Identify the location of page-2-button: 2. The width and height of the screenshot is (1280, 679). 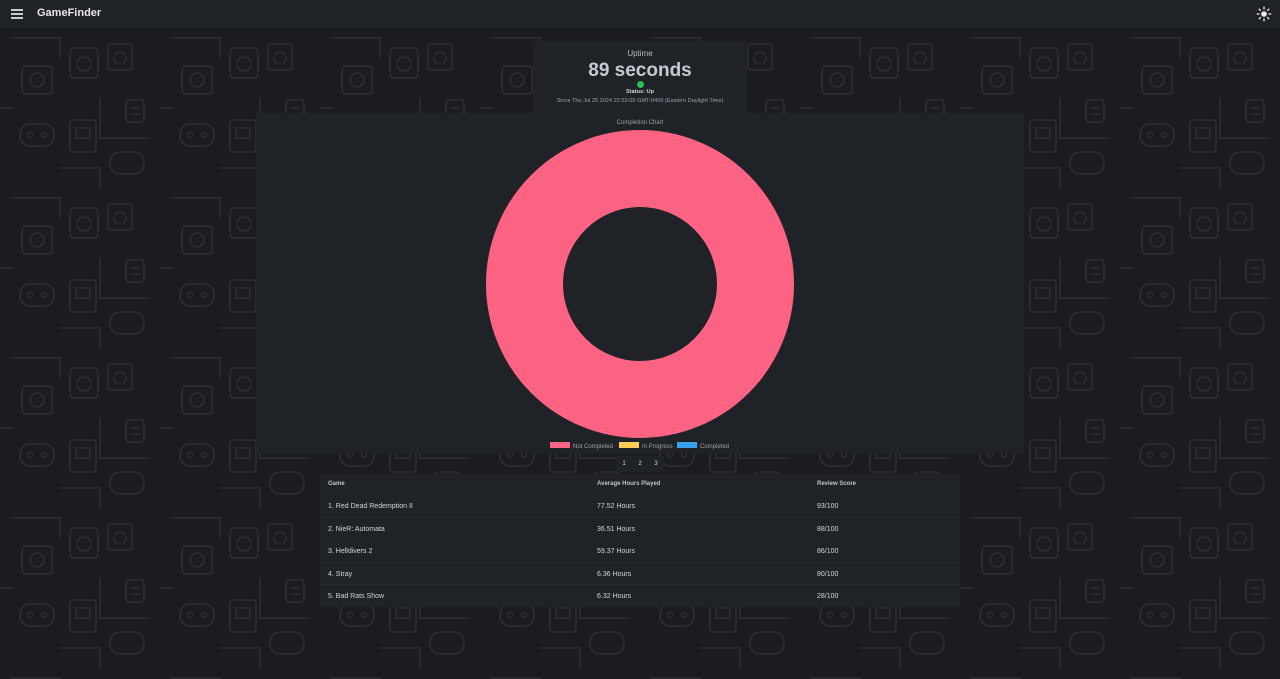
(639, 464).